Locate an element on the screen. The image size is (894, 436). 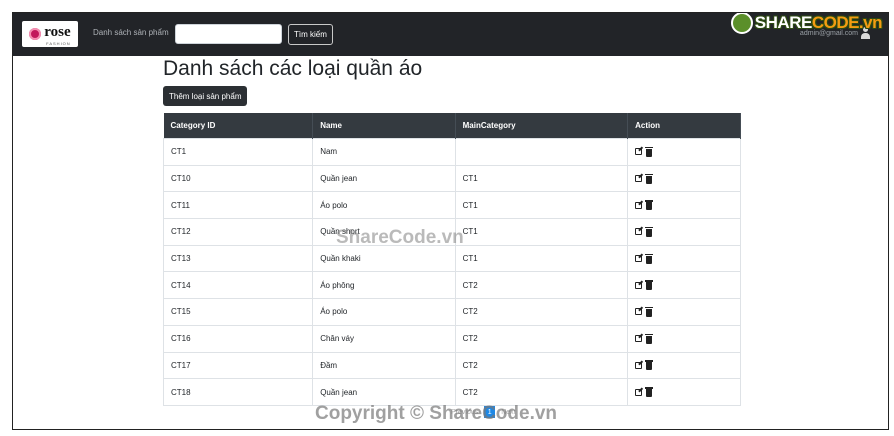
table-row: CT11 Áo polo CT1 is located at coordinates (451, 205).